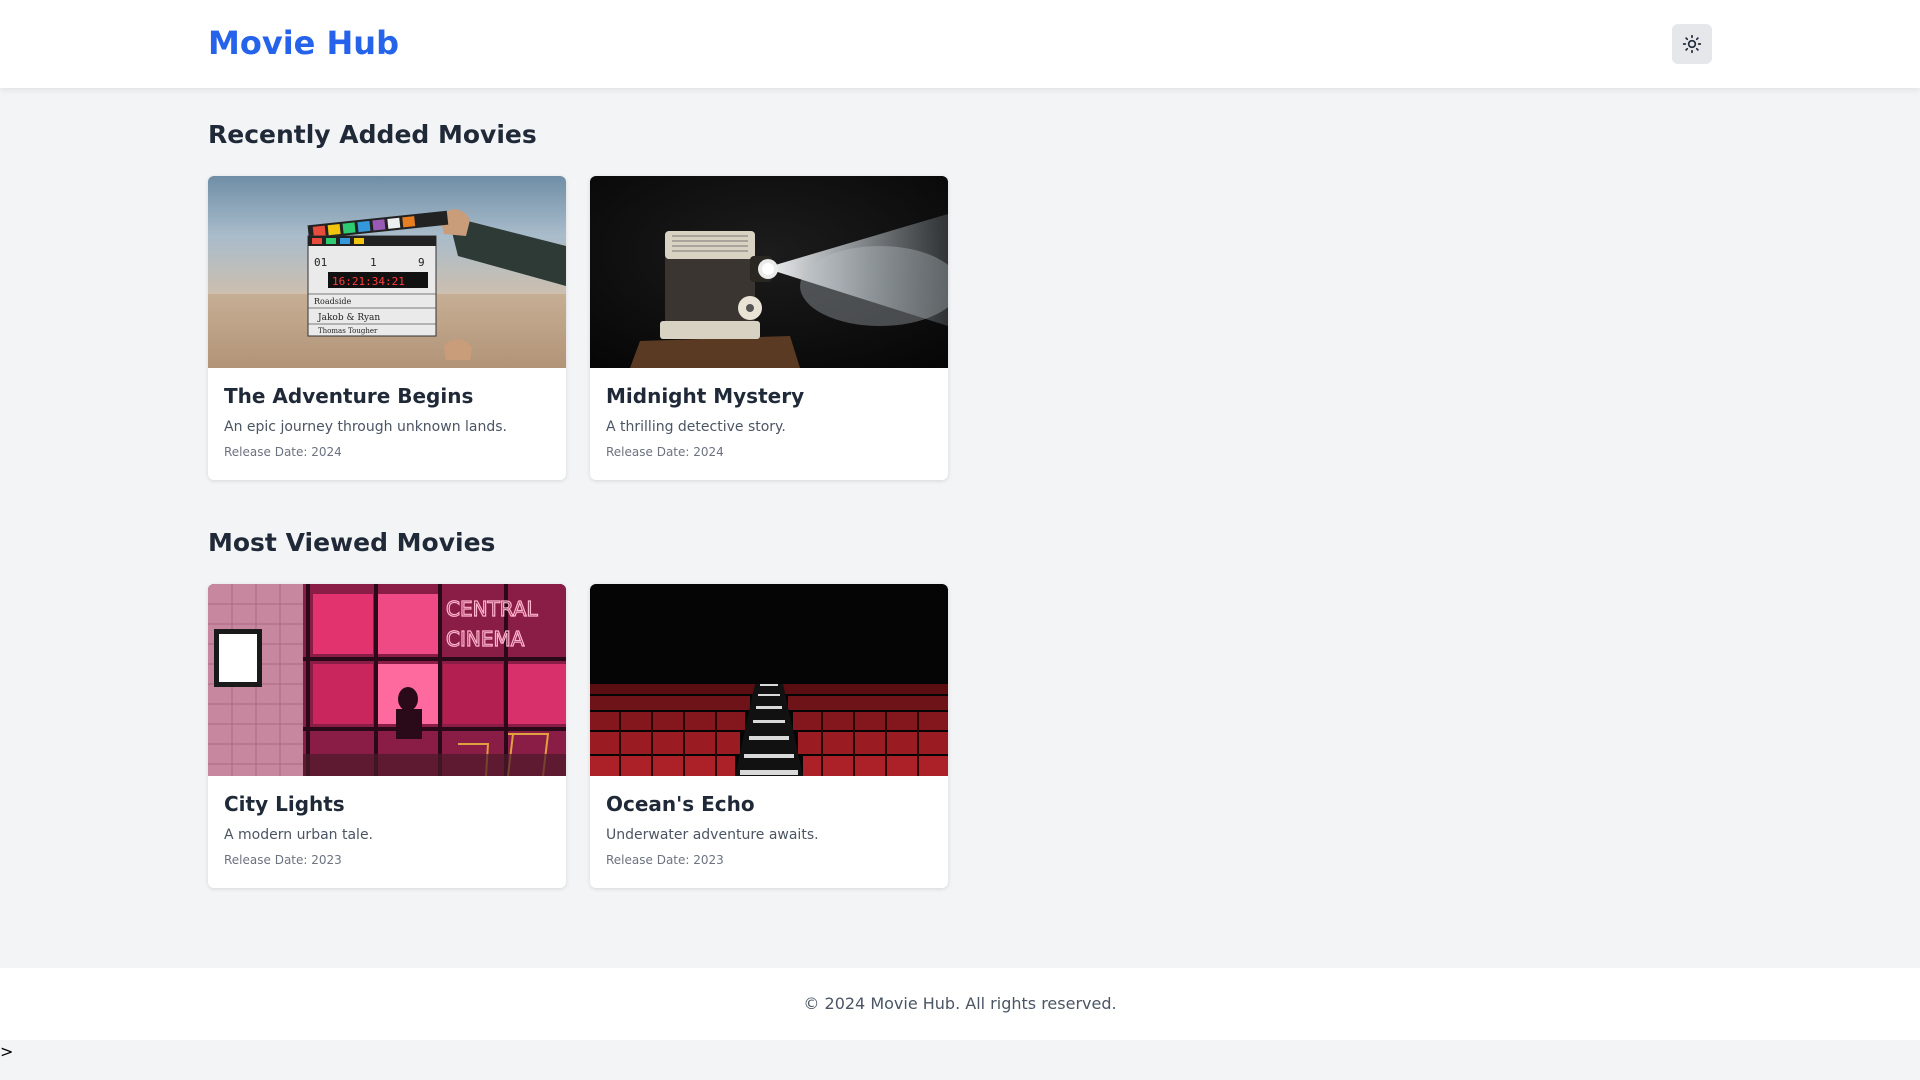 This screenshot has height=1080, width=1920. I want to click on sun-icon, so click(1692, 44).